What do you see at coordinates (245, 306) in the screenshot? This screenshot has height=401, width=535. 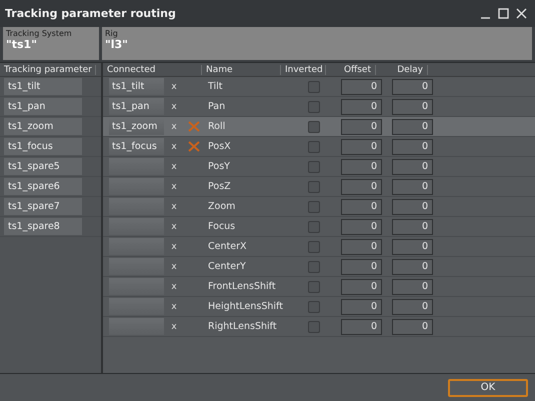 I see `parameter-name: HeightLensShift` at bounding box center [245, 306].